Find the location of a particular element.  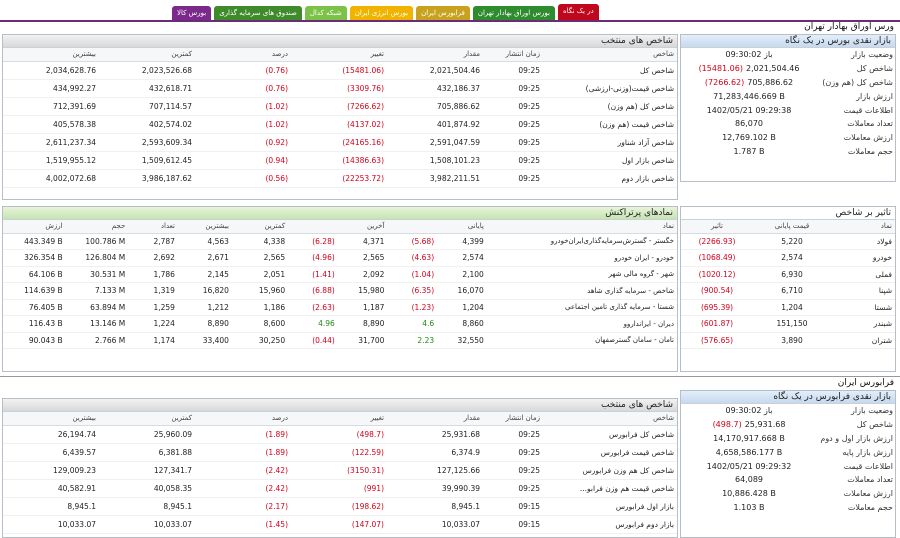

impact-row: (1020.12) 6,930 فملی is located at coordinates (788, 274).